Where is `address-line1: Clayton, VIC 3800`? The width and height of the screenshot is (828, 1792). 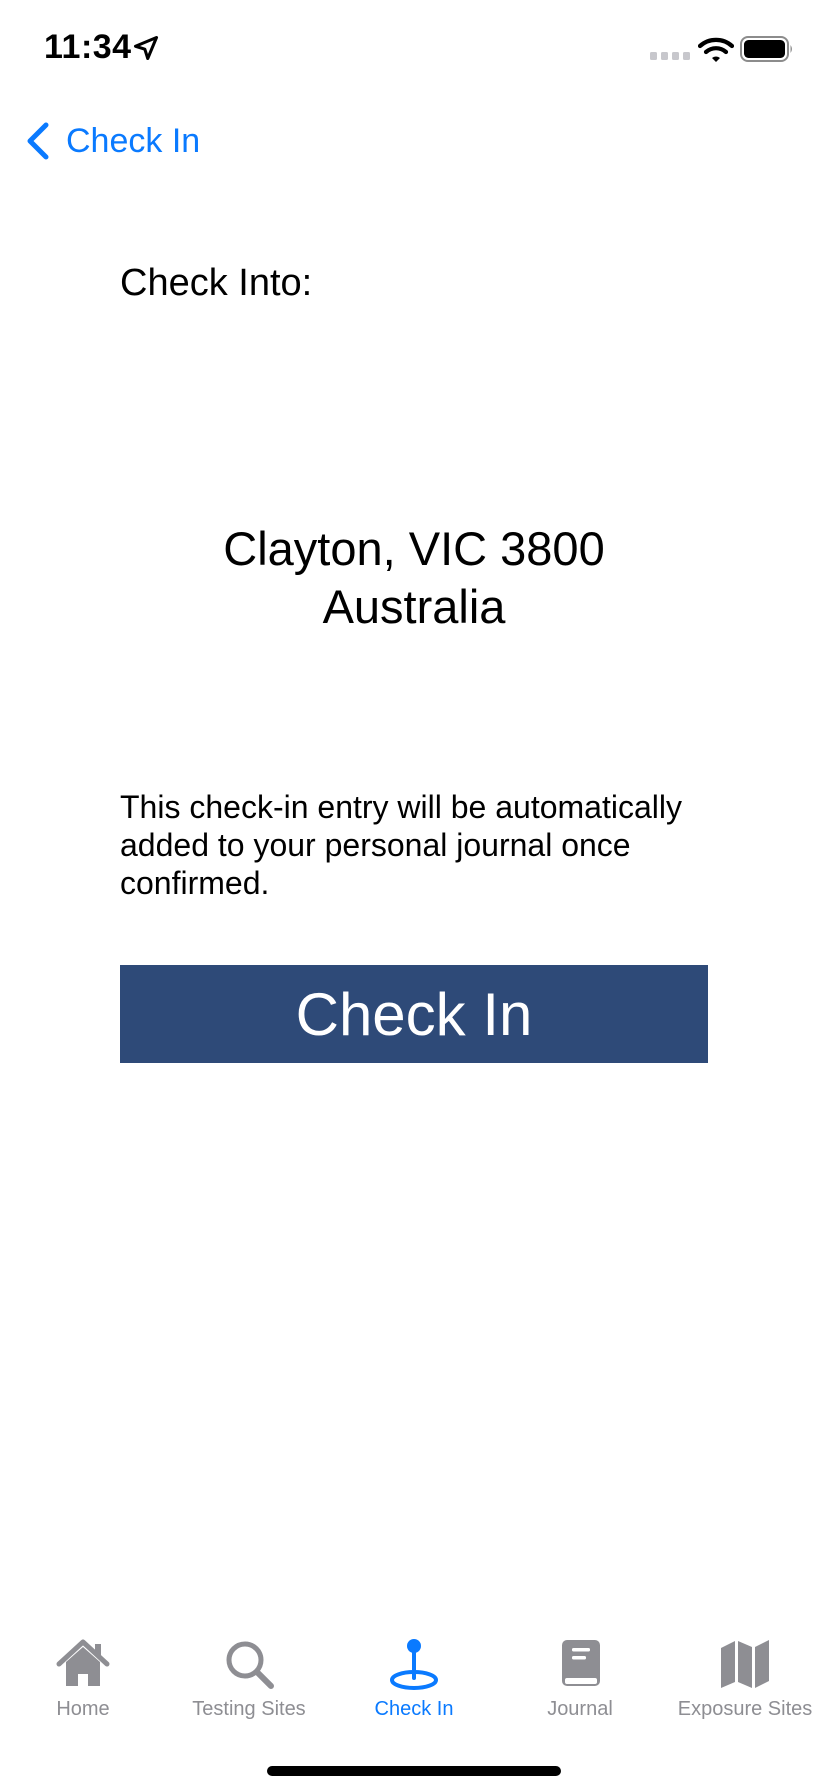 address-line1: Clayton, VIC 3800 is located at coordinates (414, 548).